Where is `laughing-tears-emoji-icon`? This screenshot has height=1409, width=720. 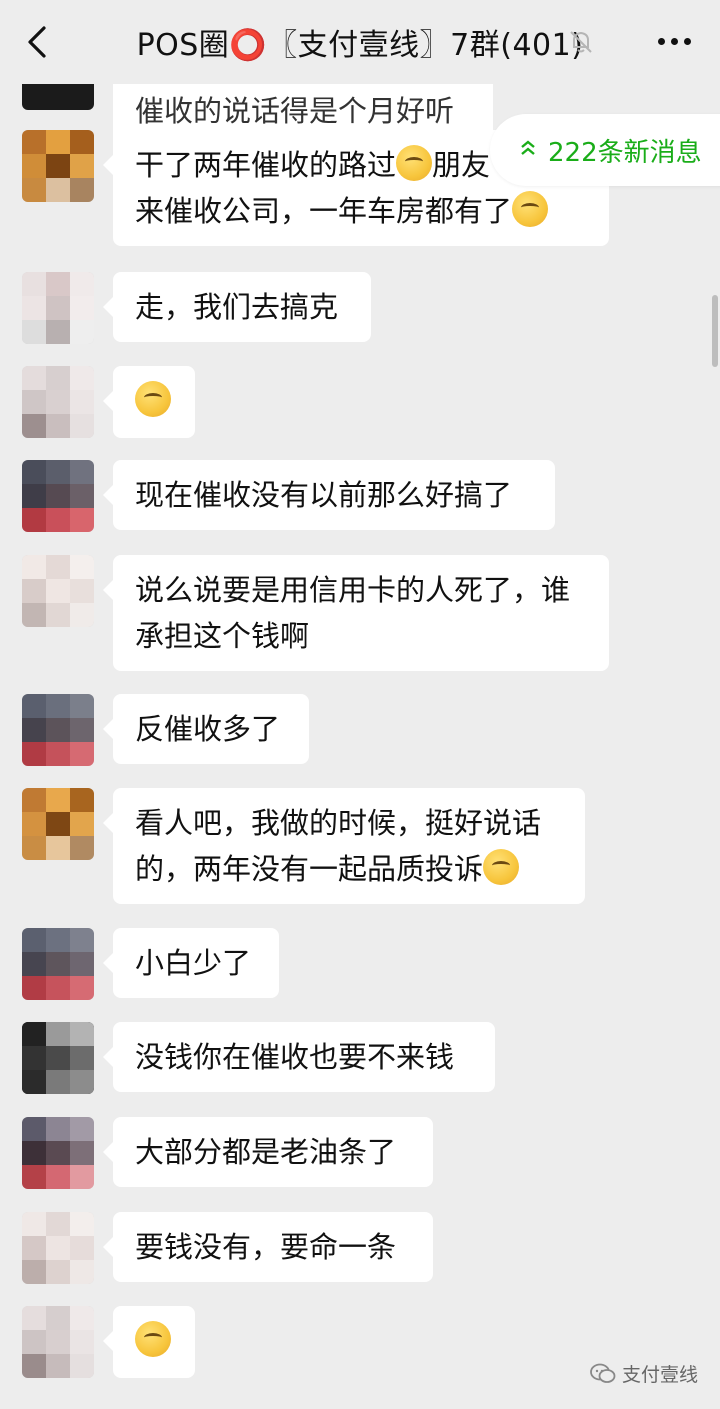
laughing-tears-emoji-icon is located at coordinates (530, 209).